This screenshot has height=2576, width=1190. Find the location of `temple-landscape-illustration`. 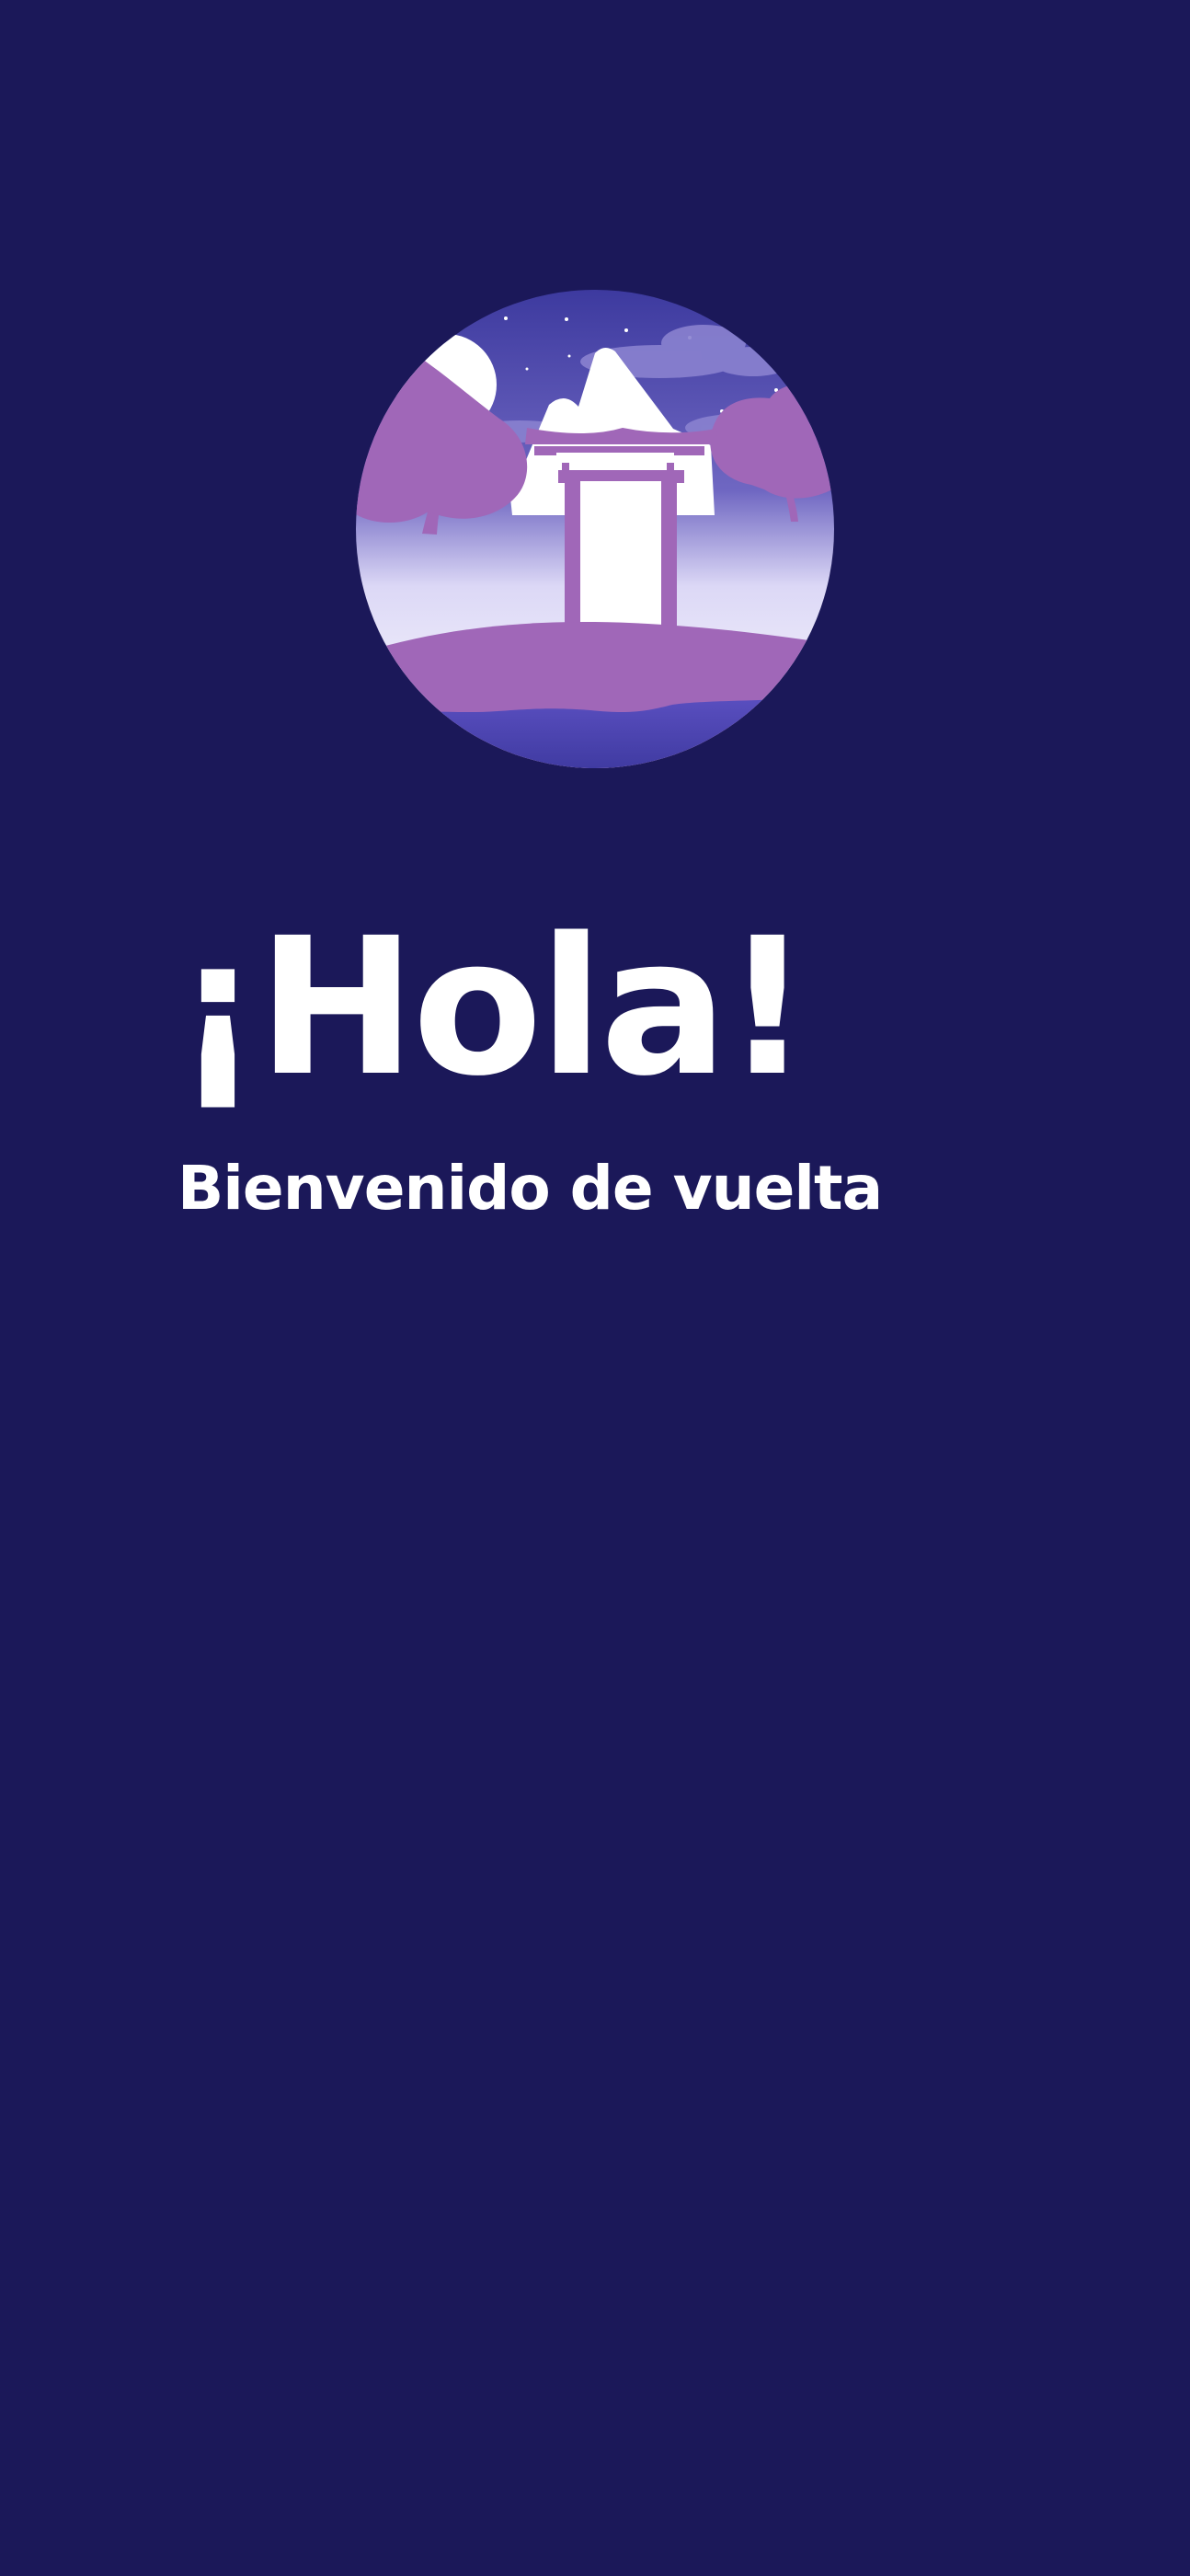

temple-landscape-illustration is located at coordinates (595, 529).